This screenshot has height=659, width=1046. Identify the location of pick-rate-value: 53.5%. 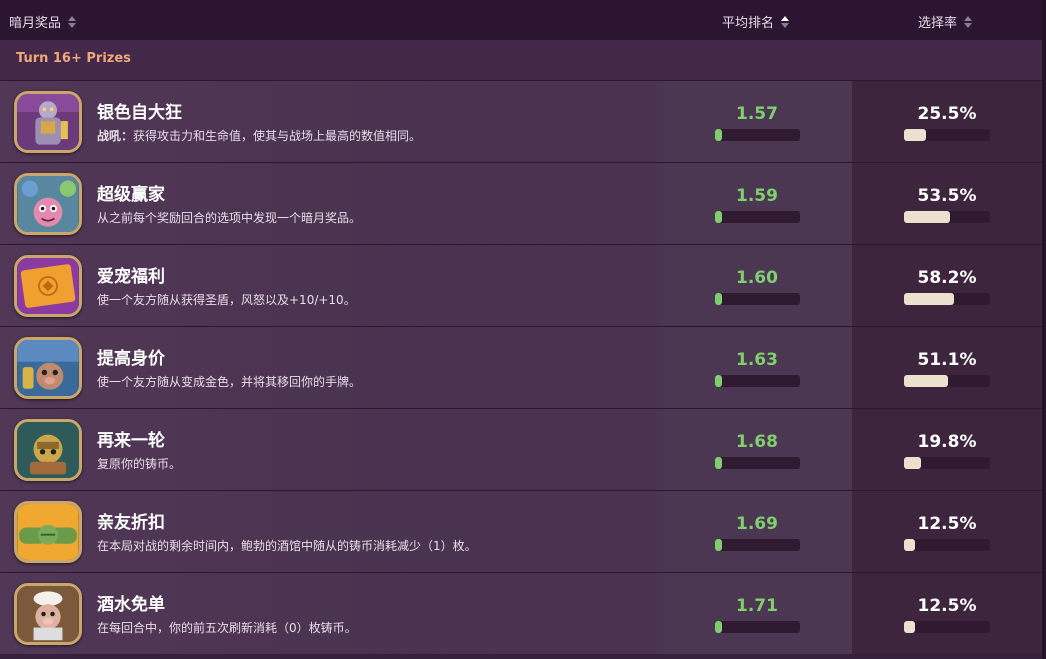
(947, 196).